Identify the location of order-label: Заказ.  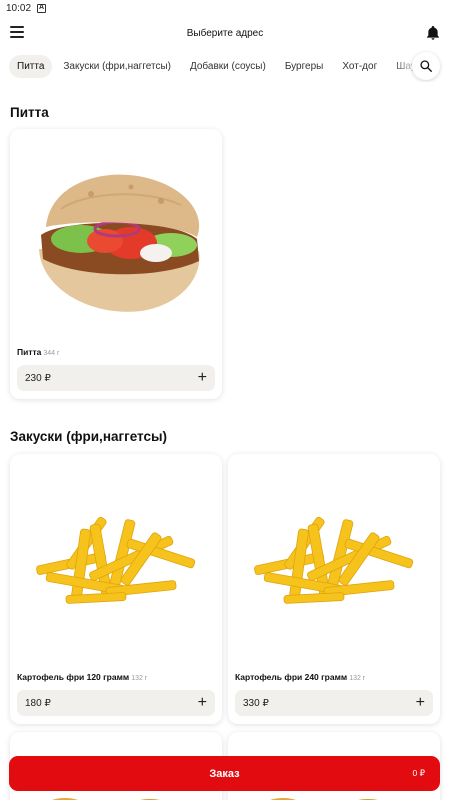
(224, 773).